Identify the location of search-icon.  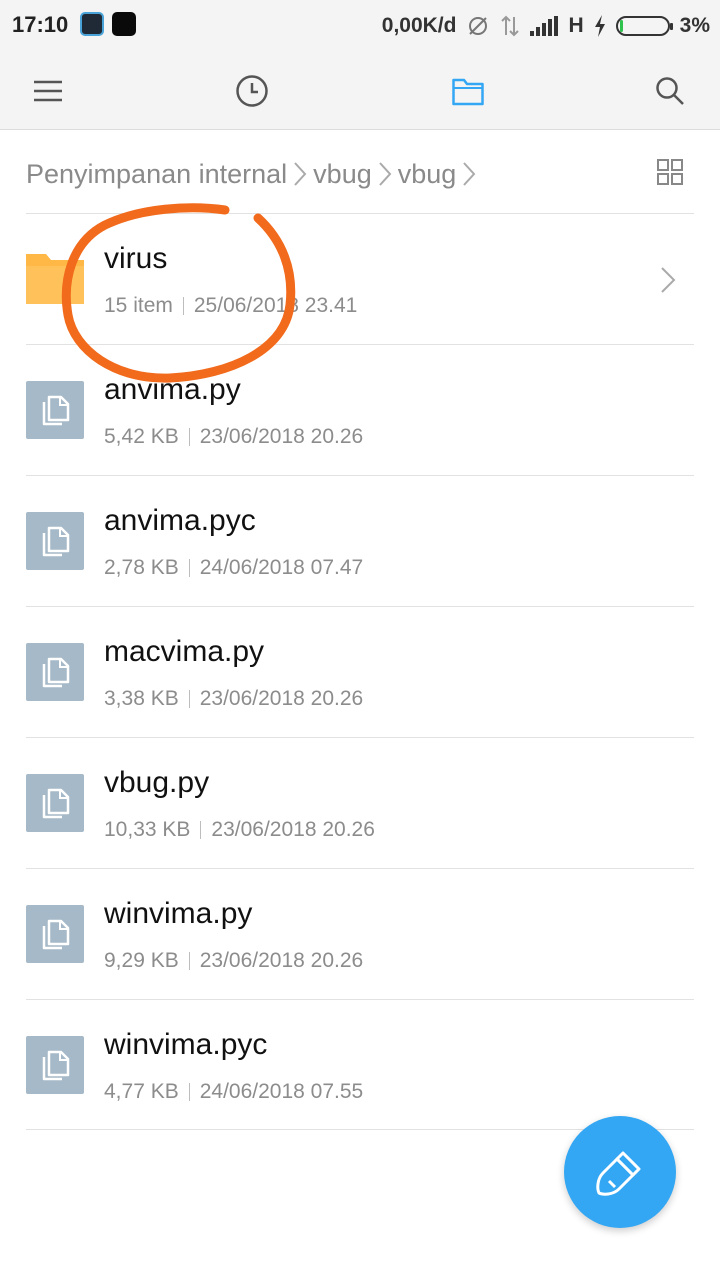
(670, 91).